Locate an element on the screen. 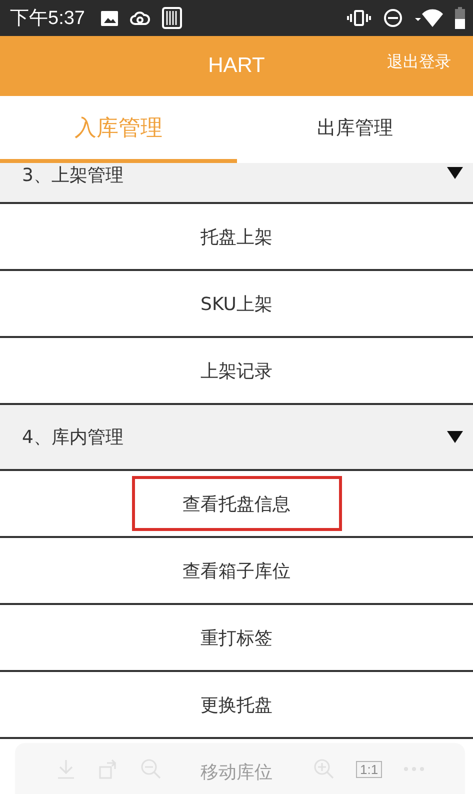 Image resolution: width=473 pixels, height=794 pixels. menu-item: SKU上架 is located at coordinates (236, 304).